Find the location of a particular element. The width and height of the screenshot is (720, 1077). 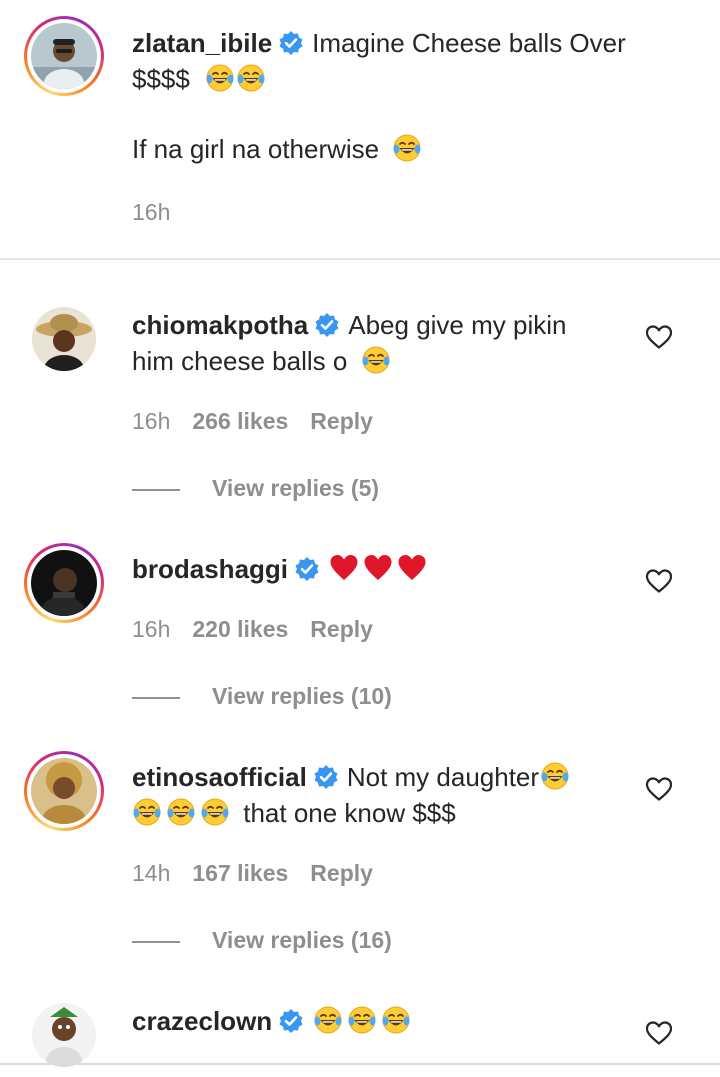

username: etinosaofficial is located at coordinates (219, 777).